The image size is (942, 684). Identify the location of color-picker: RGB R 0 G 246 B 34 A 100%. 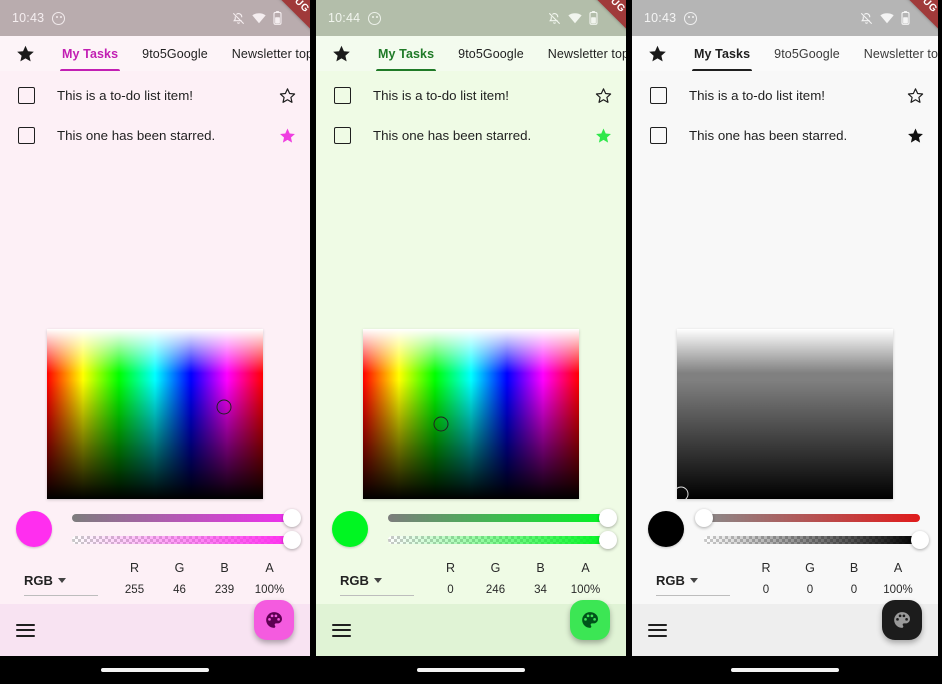
(471, 466).